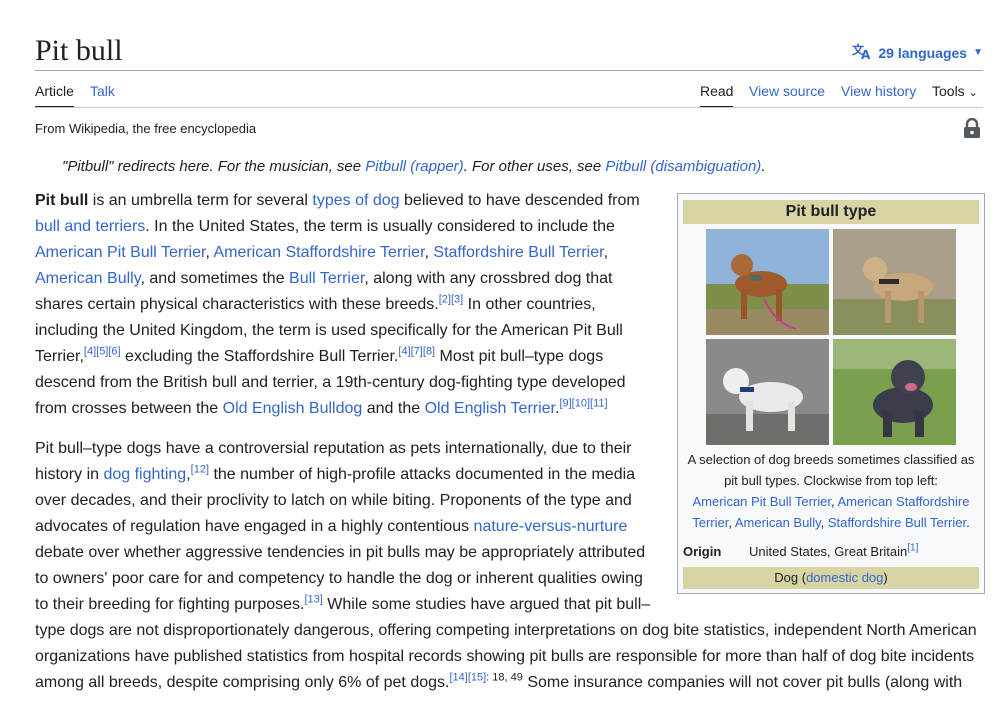 This screenshot has height=710, width=999. Describe the element at coordinates (923, 52) in the screenshot. I see `languages-label: 29 languages` at that location.